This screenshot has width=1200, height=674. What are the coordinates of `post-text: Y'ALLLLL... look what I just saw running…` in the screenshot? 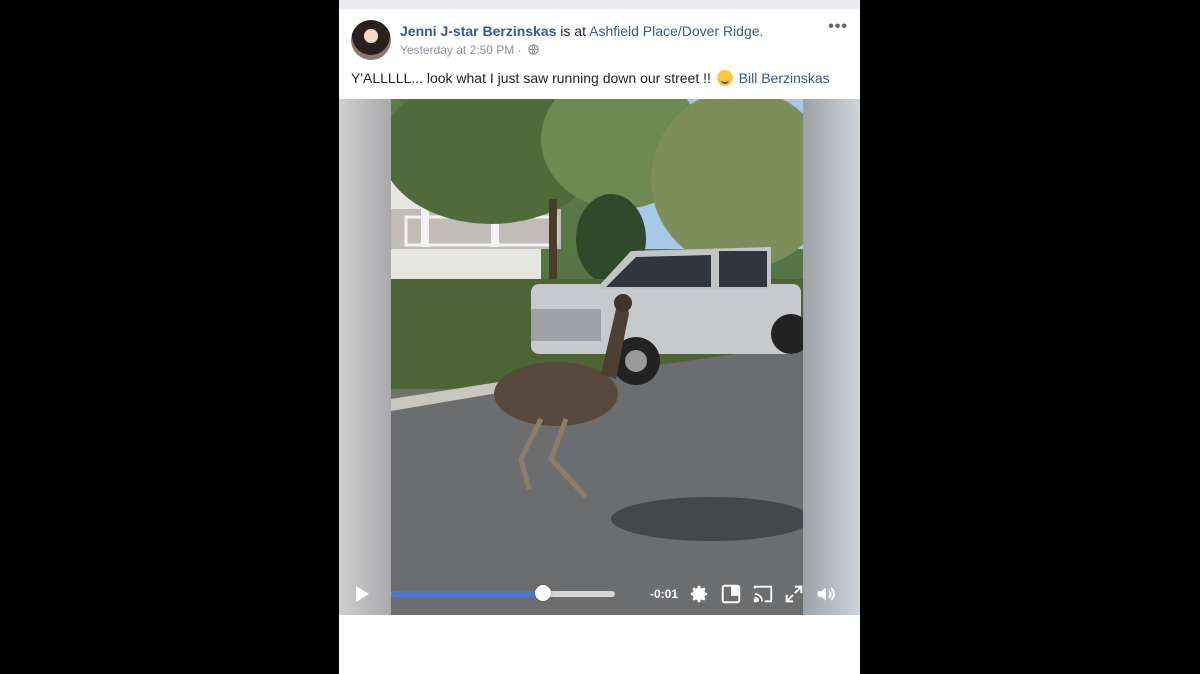 It's located at (590, 78).